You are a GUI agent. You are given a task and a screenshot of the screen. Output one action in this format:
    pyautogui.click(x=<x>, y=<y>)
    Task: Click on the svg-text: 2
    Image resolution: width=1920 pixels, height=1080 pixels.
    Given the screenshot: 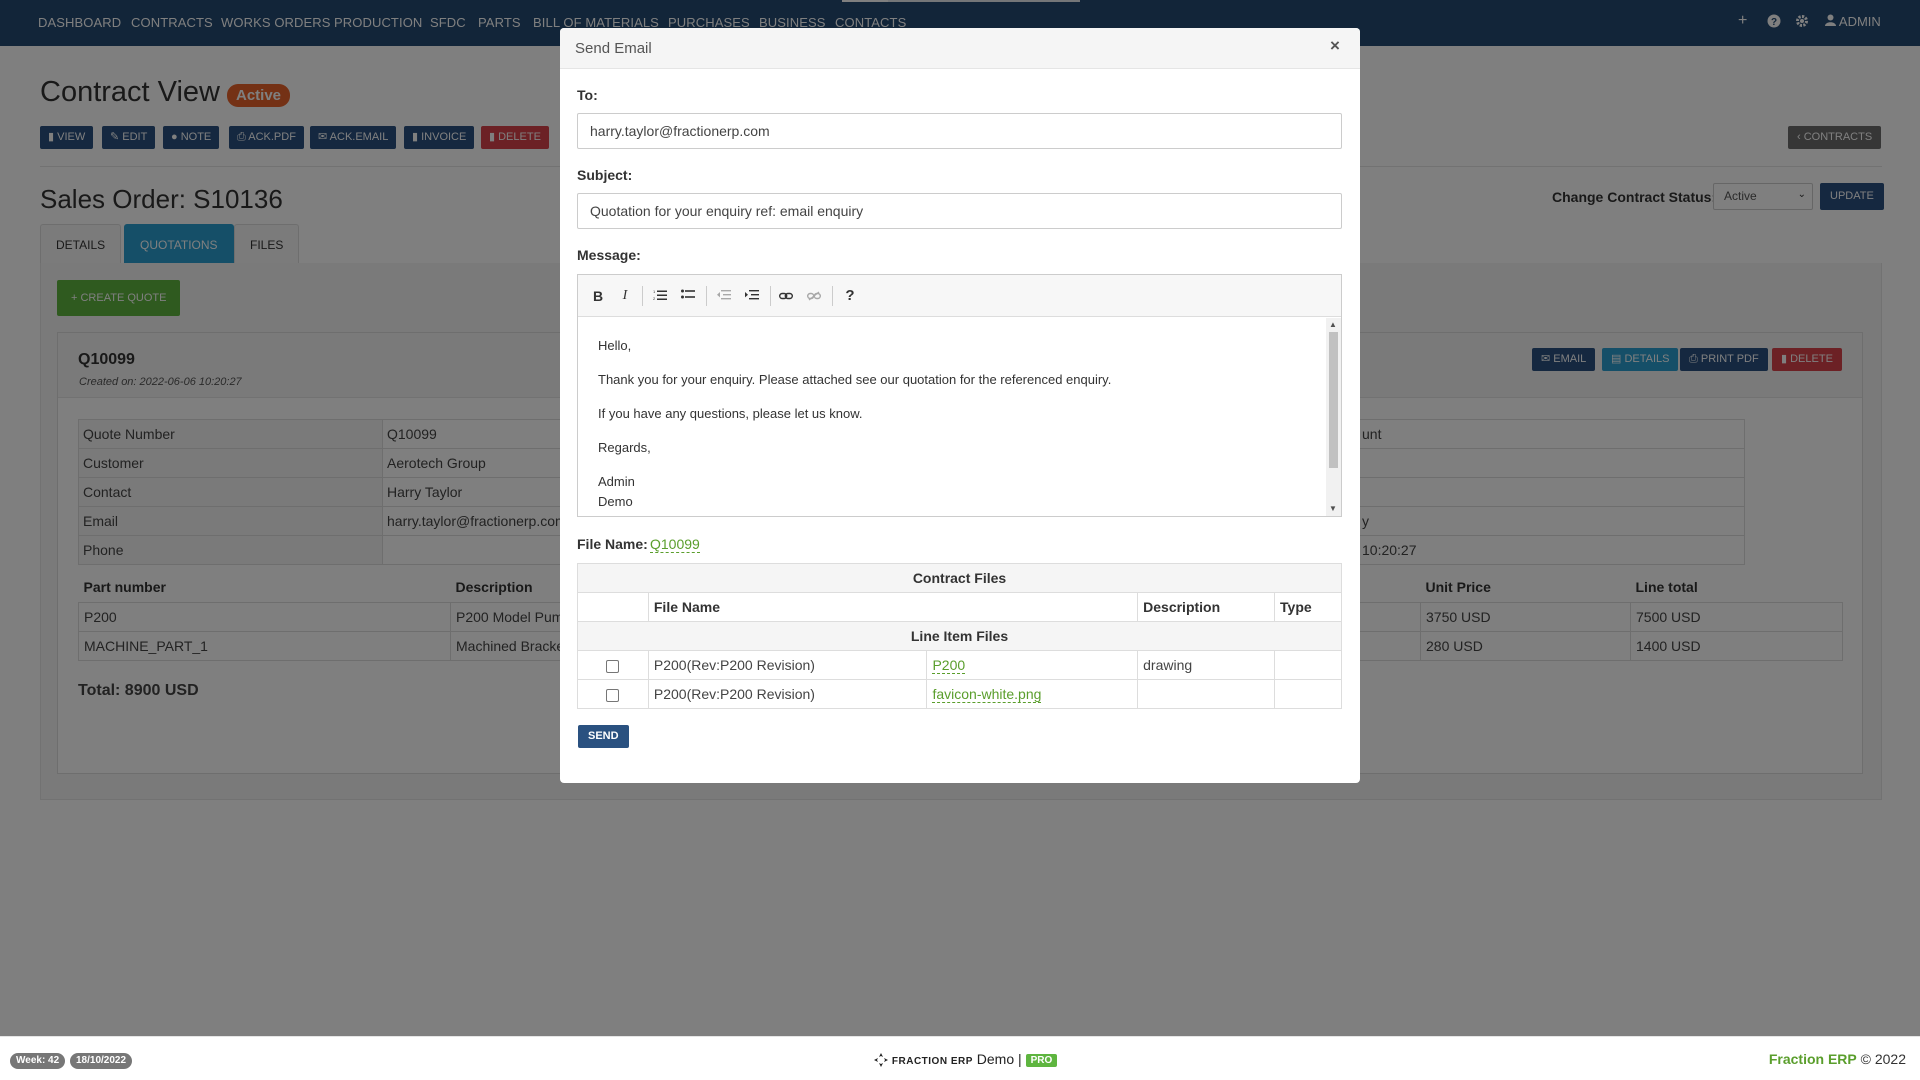 What is the action you would take?
    pyautogui.click(x=654, y=298)
    